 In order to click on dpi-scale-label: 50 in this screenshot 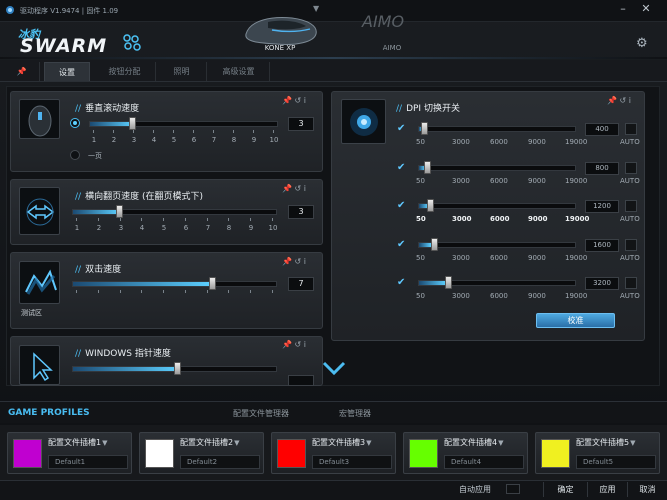, I will do `click(420, 296)`.